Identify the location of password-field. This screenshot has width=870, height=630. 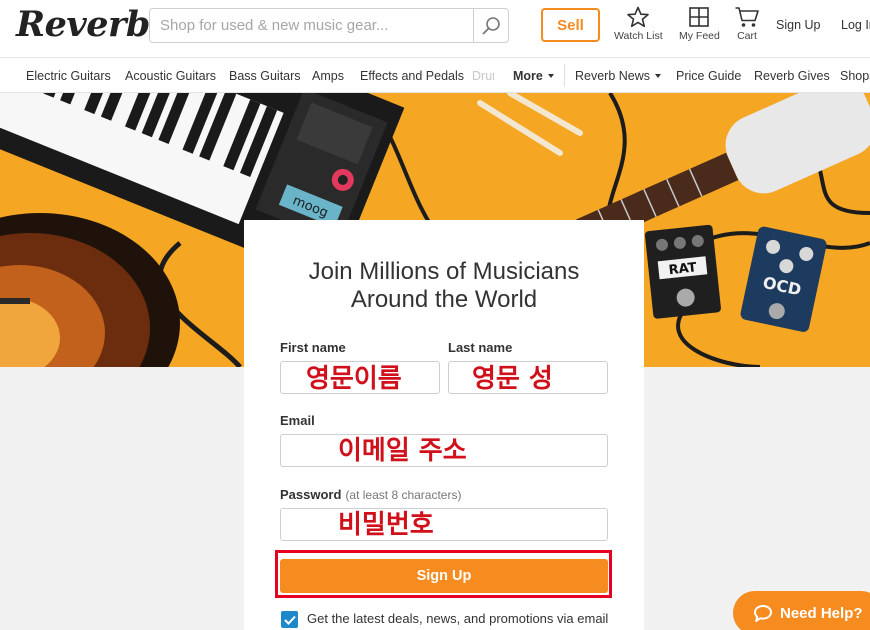
(444, 524).